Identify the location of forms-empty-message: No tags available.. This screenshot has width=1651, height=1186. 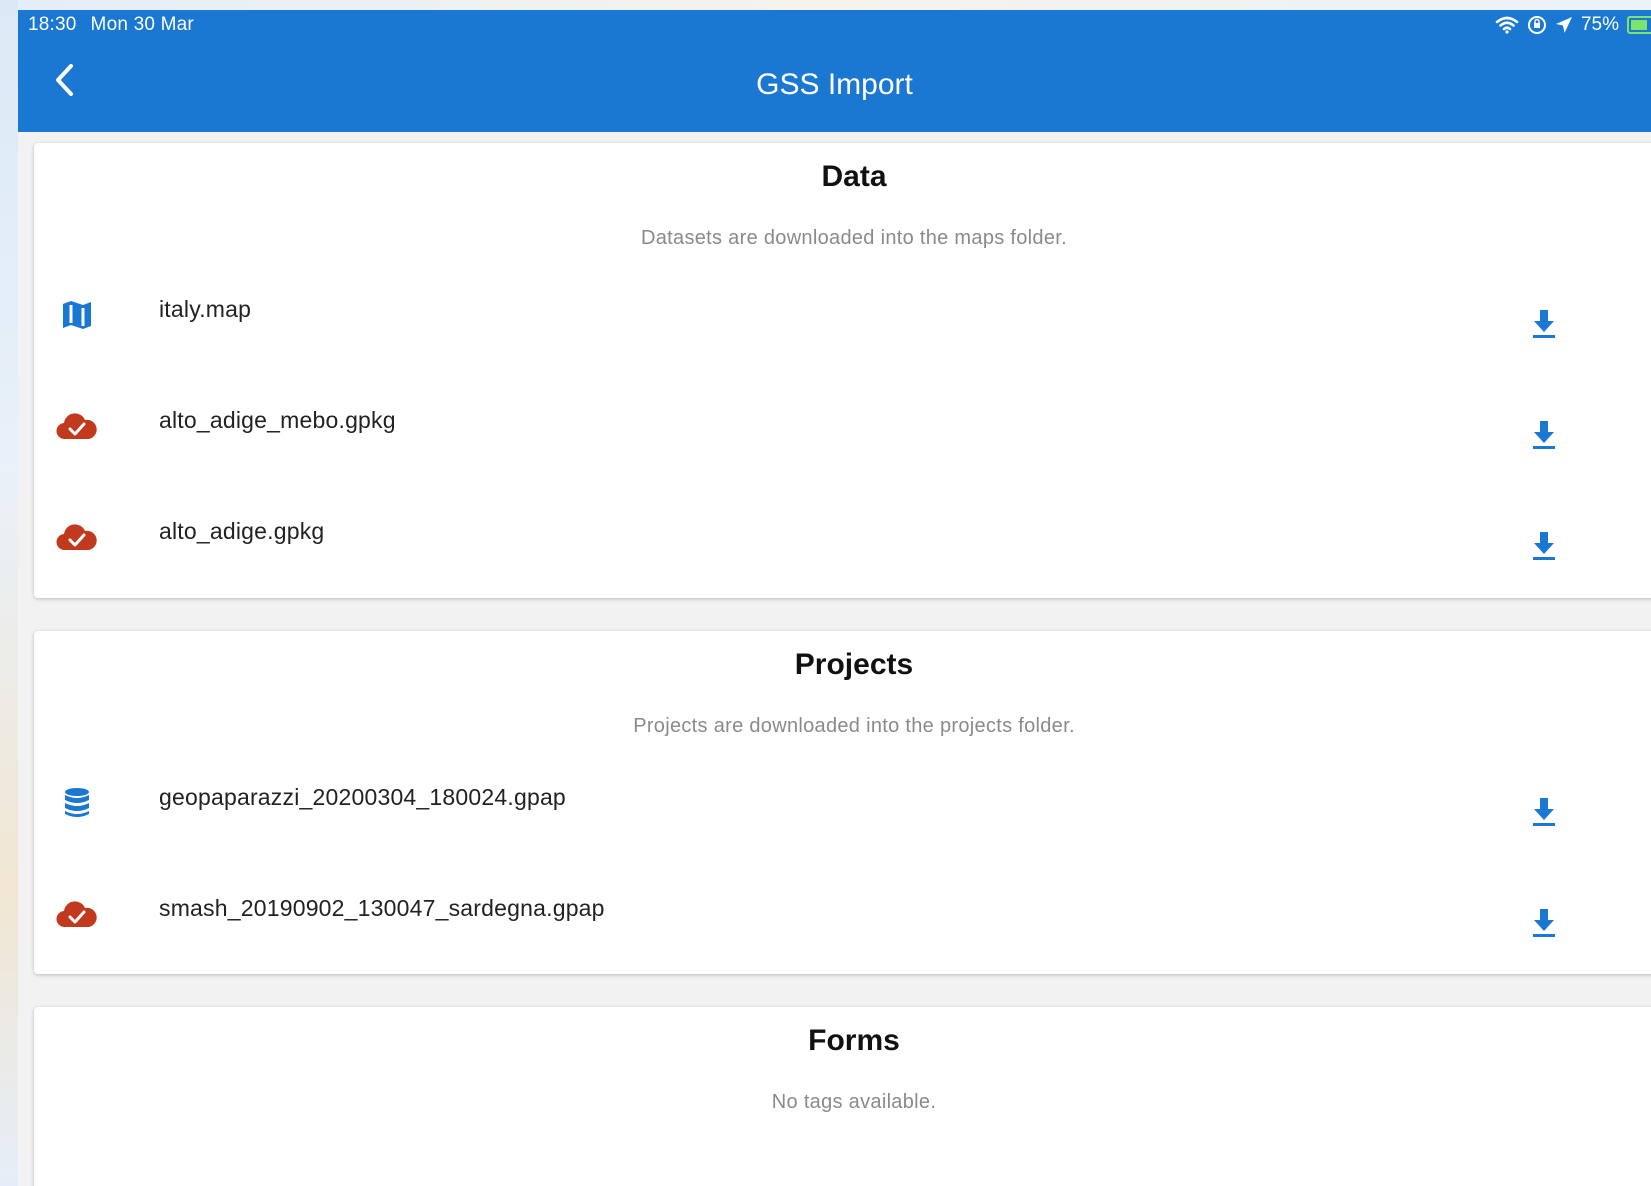
(854, 1102).